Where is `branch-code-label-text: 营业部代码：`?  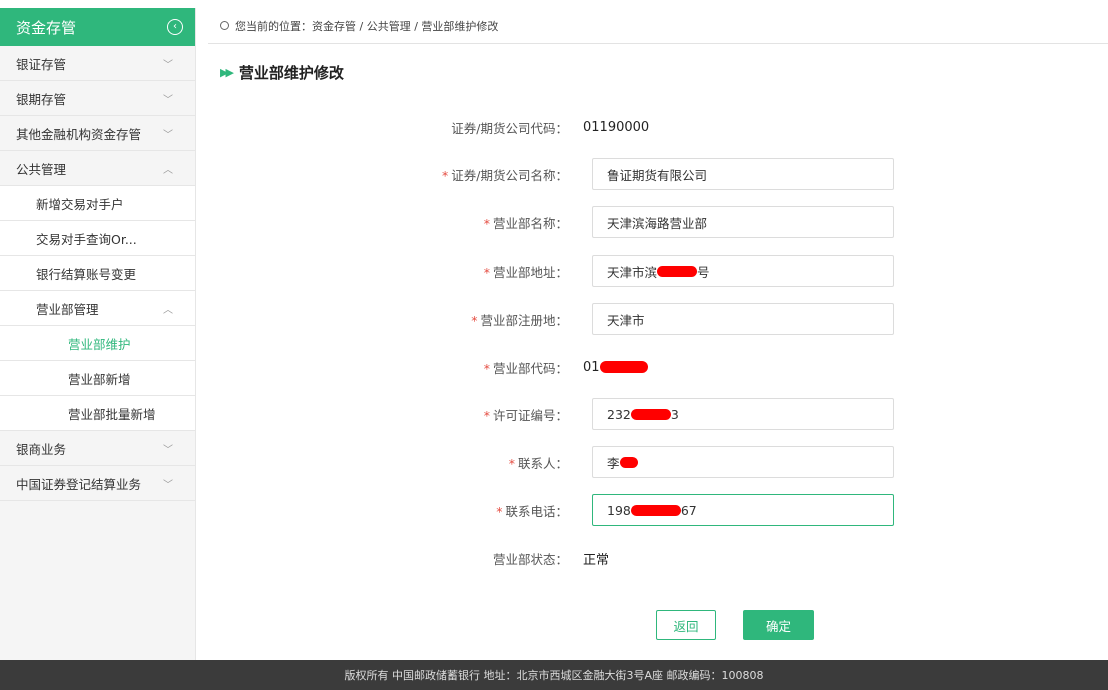
branch-code-label-text: 营业部代码： is located at coordinates (530, 368).